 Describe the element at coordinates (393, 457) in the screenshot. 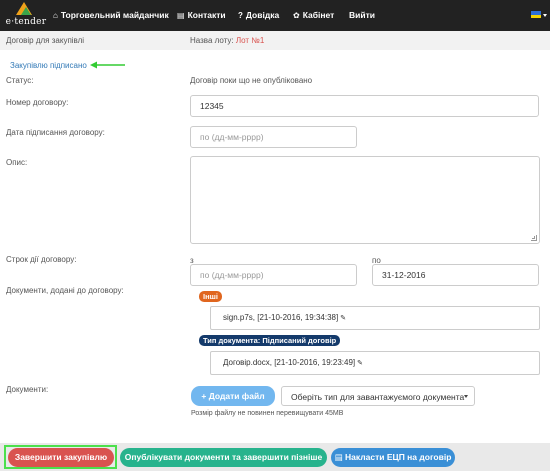

I see `sign-ecp-button: ▤ Накласти ЕЦП на договір` at that location.